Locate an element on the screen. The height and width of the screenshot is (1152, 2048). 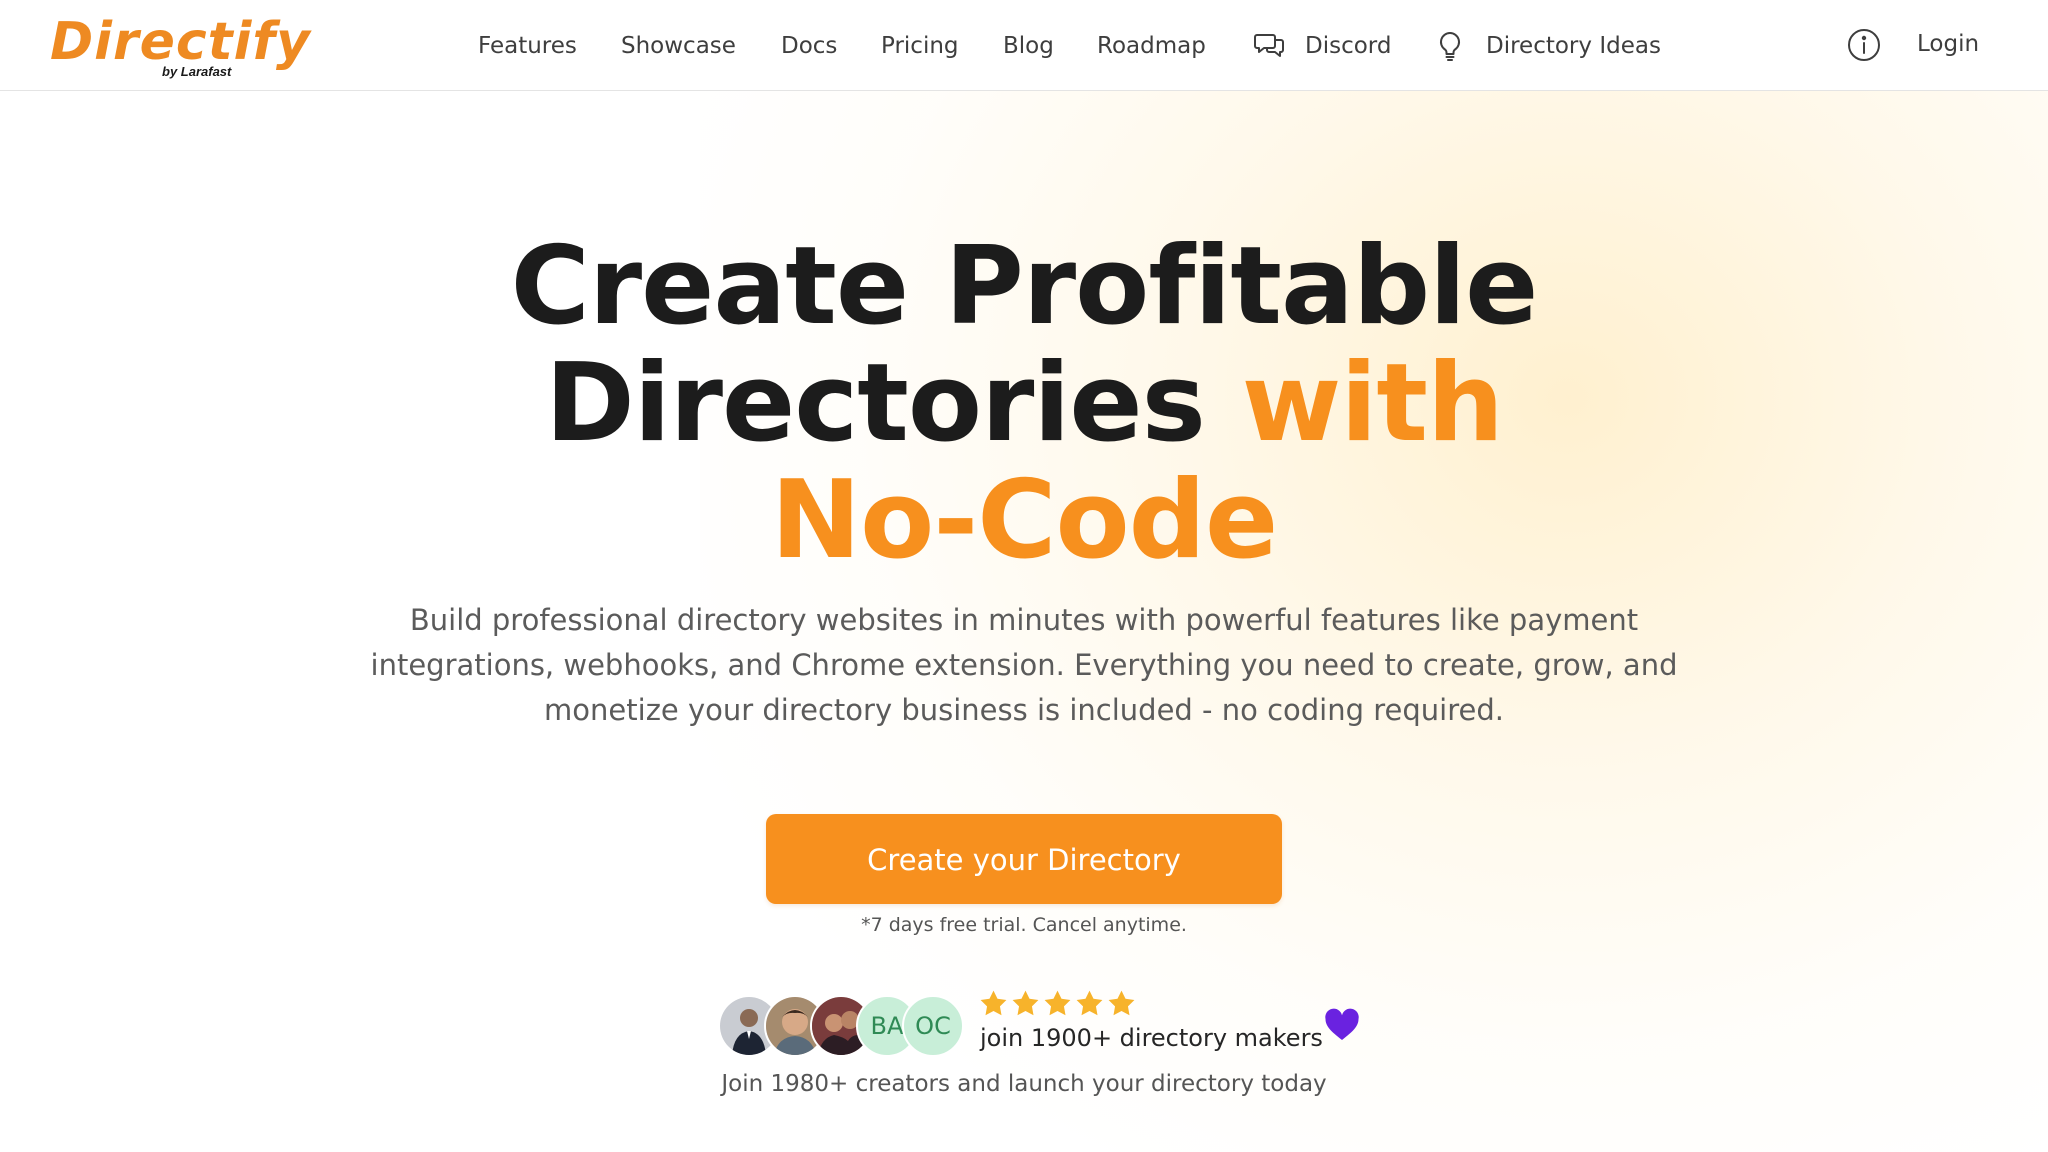
logo: Directify by Larafast is located at coordinates (180, 47).